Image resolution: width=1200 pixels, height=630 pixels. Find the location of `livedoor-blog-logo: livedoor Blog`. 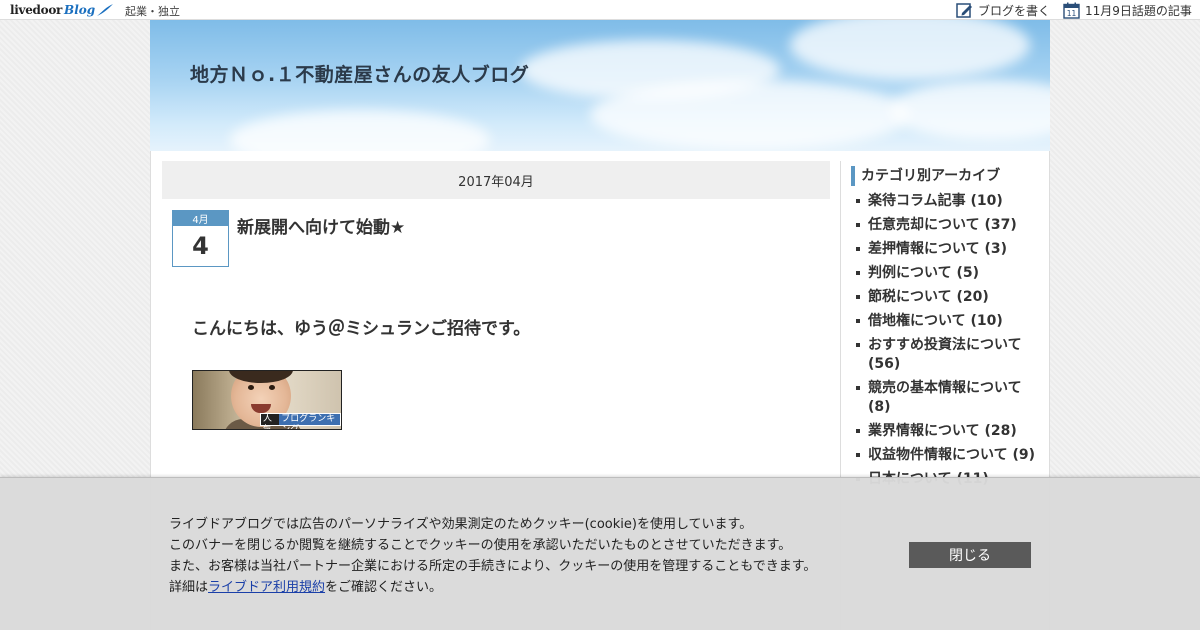

livedoor-blog-logo: livedoor Blog is located at coordinates (62, 10).